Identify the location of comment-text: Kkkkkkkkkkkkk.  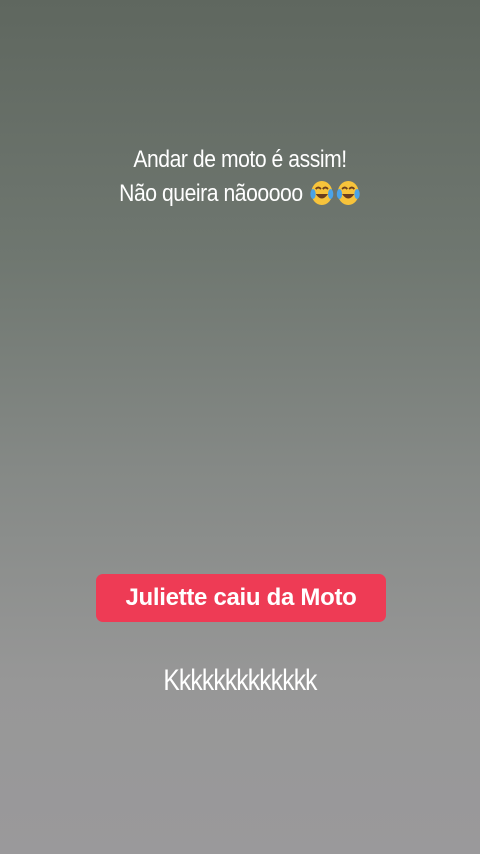
(240, 680).